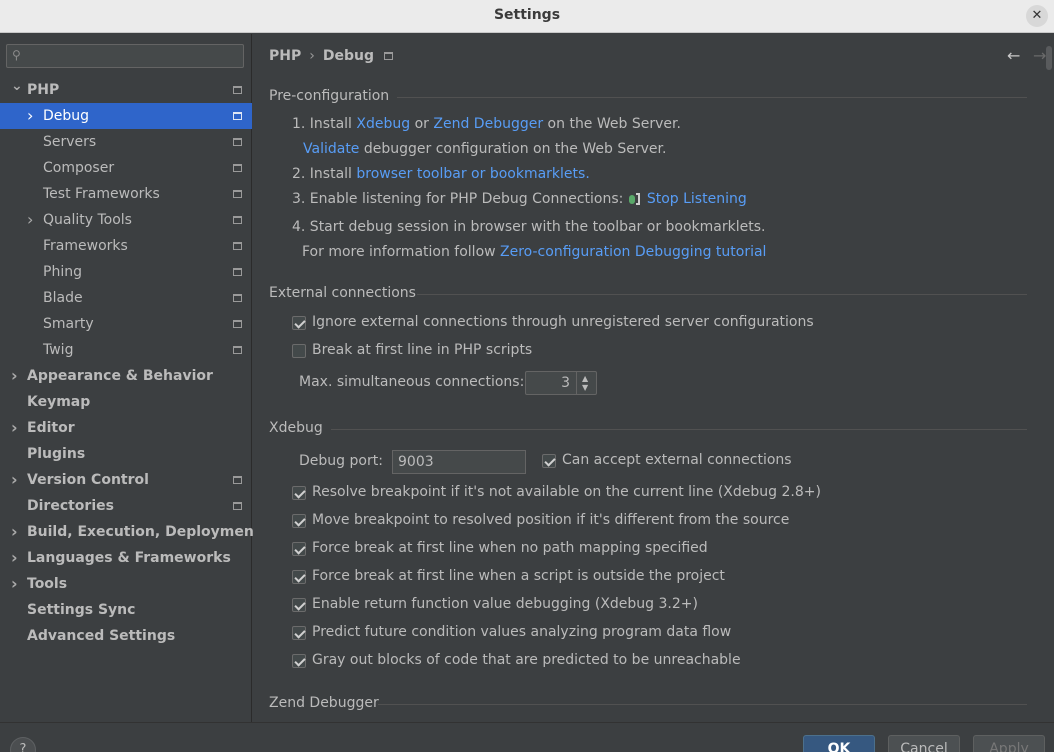  Describe the element at coordinates (383, 124) in the screenshot. I see `xdebug-link: Xdebug` at that location.